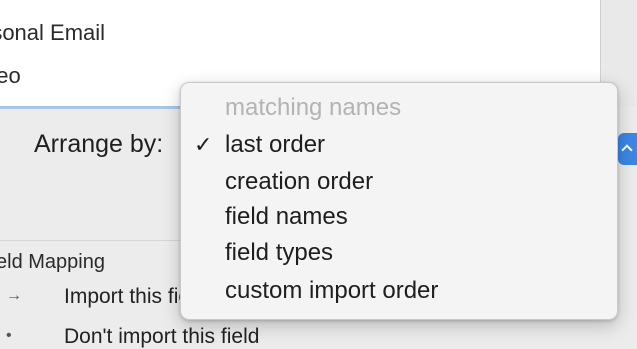 The height and width of the screenshot is (349, 637). Describe the element at coordinates (14, 295) in the screenshot. I see `arrow-import-icon: →` at that location.